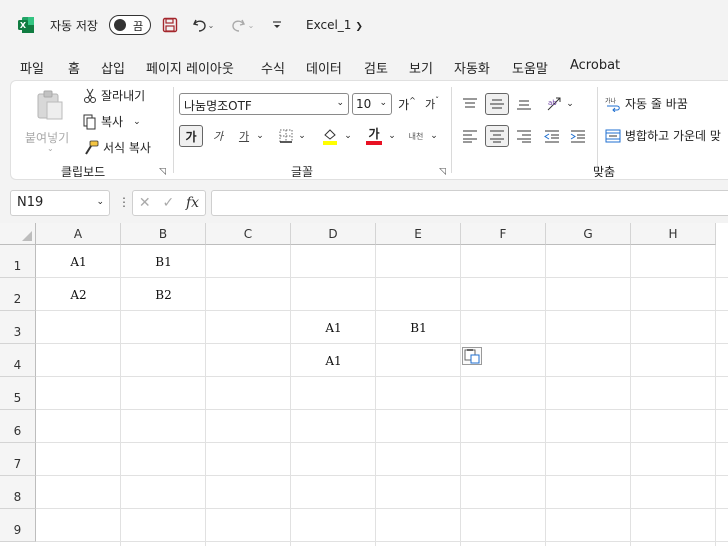 This screenshot has height=546, width=728. What do you see at coordinates (18, 525) in the screenshot?
I see `row-header-9: 9` at bounding box center [18, 525].